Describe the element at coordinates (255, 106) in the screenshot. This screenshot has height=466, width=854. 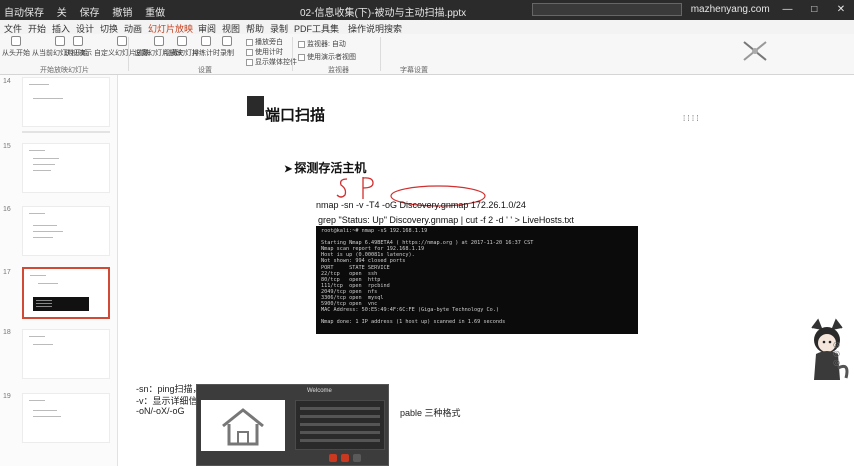
I see `title-accent-bar` at that location.